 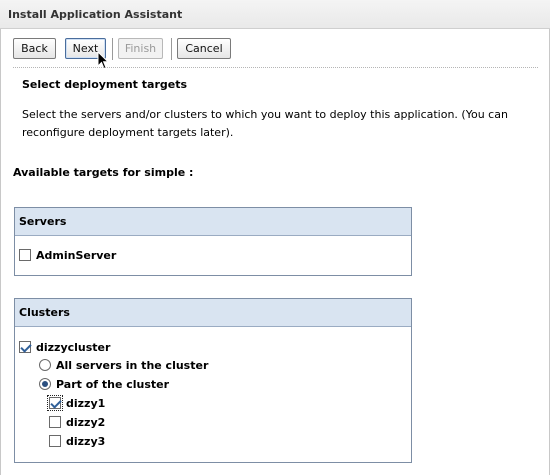 I want to click on servers-panel: Servers, so click(x=213, y=241).